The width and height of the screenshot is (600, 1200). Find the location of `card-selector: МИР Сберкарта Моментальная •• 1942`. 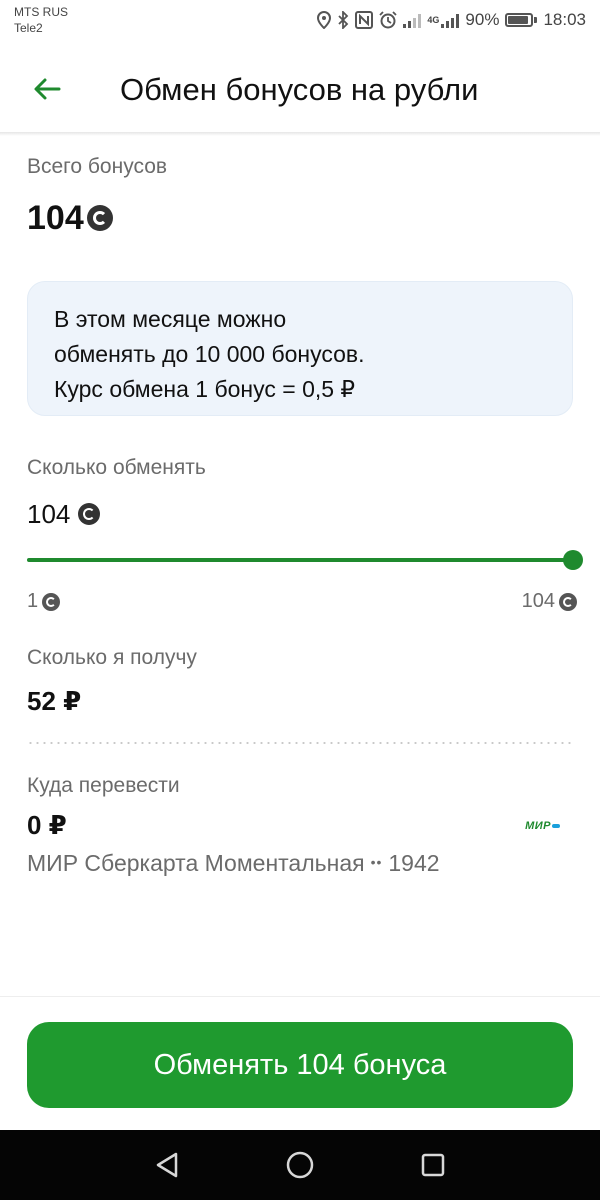

card-selector: МИР Сберкарта Моментальная •• 1942 is located at coordinates (233, 863).